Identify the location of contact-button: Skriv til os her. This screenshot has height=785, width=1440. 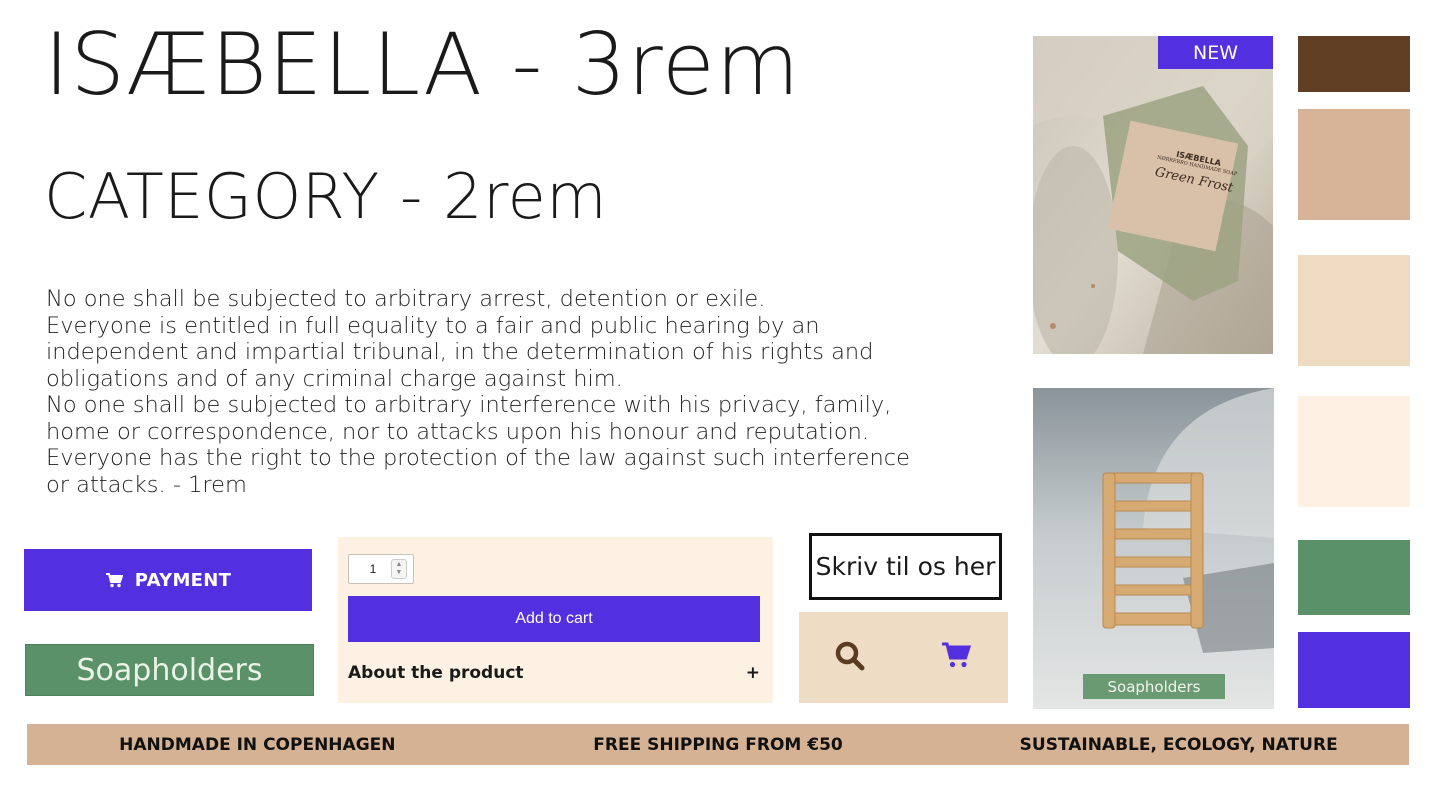
(905, 566).